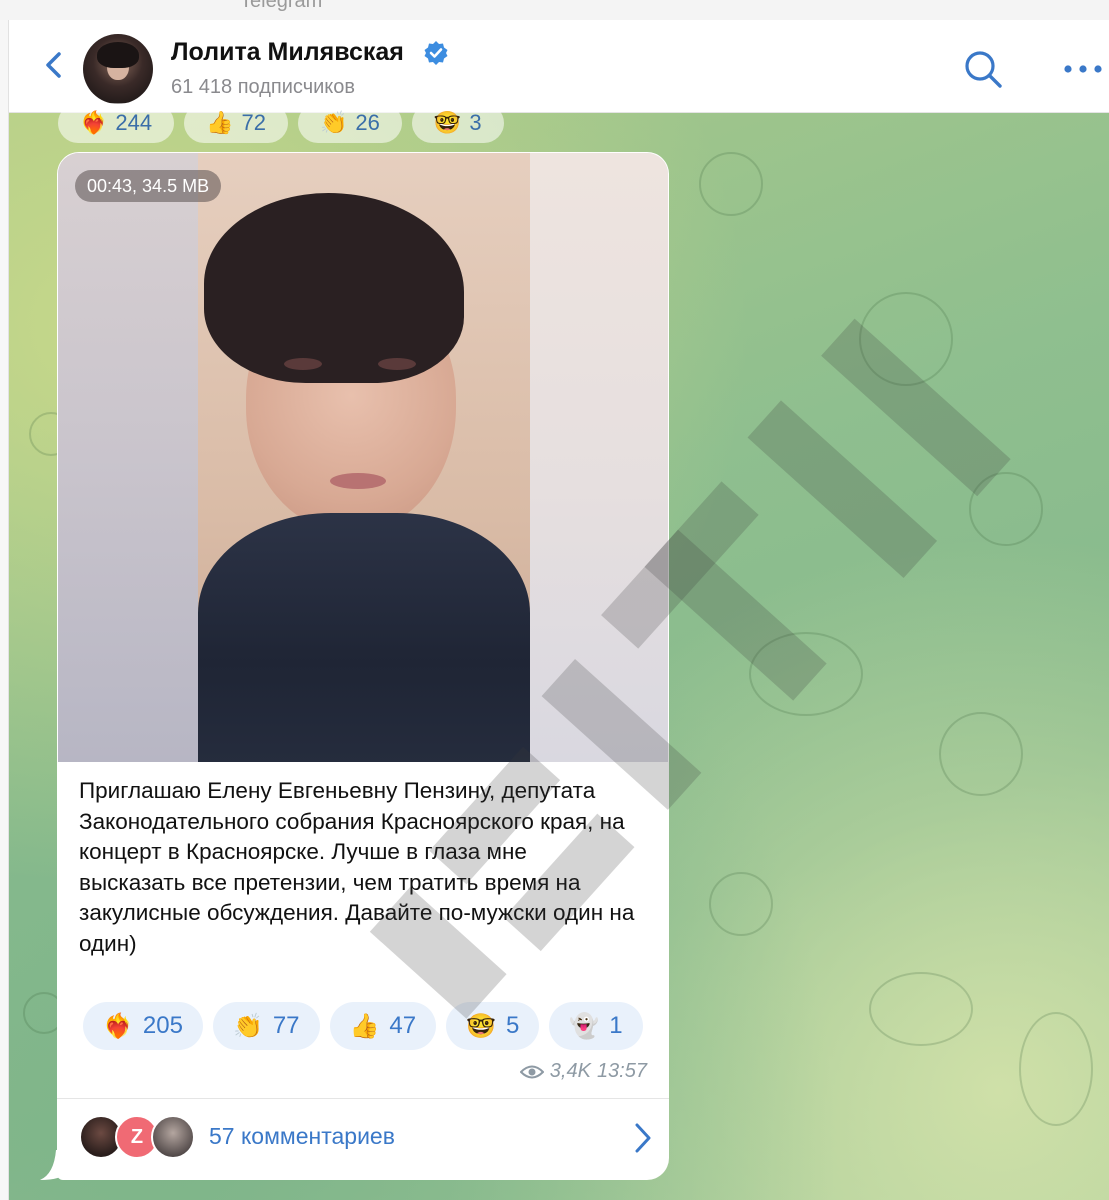  Describe the element at coordinates (263, 87) in the screenshot. I see `subscriber-count: 61 418 подписчиков` at that location.